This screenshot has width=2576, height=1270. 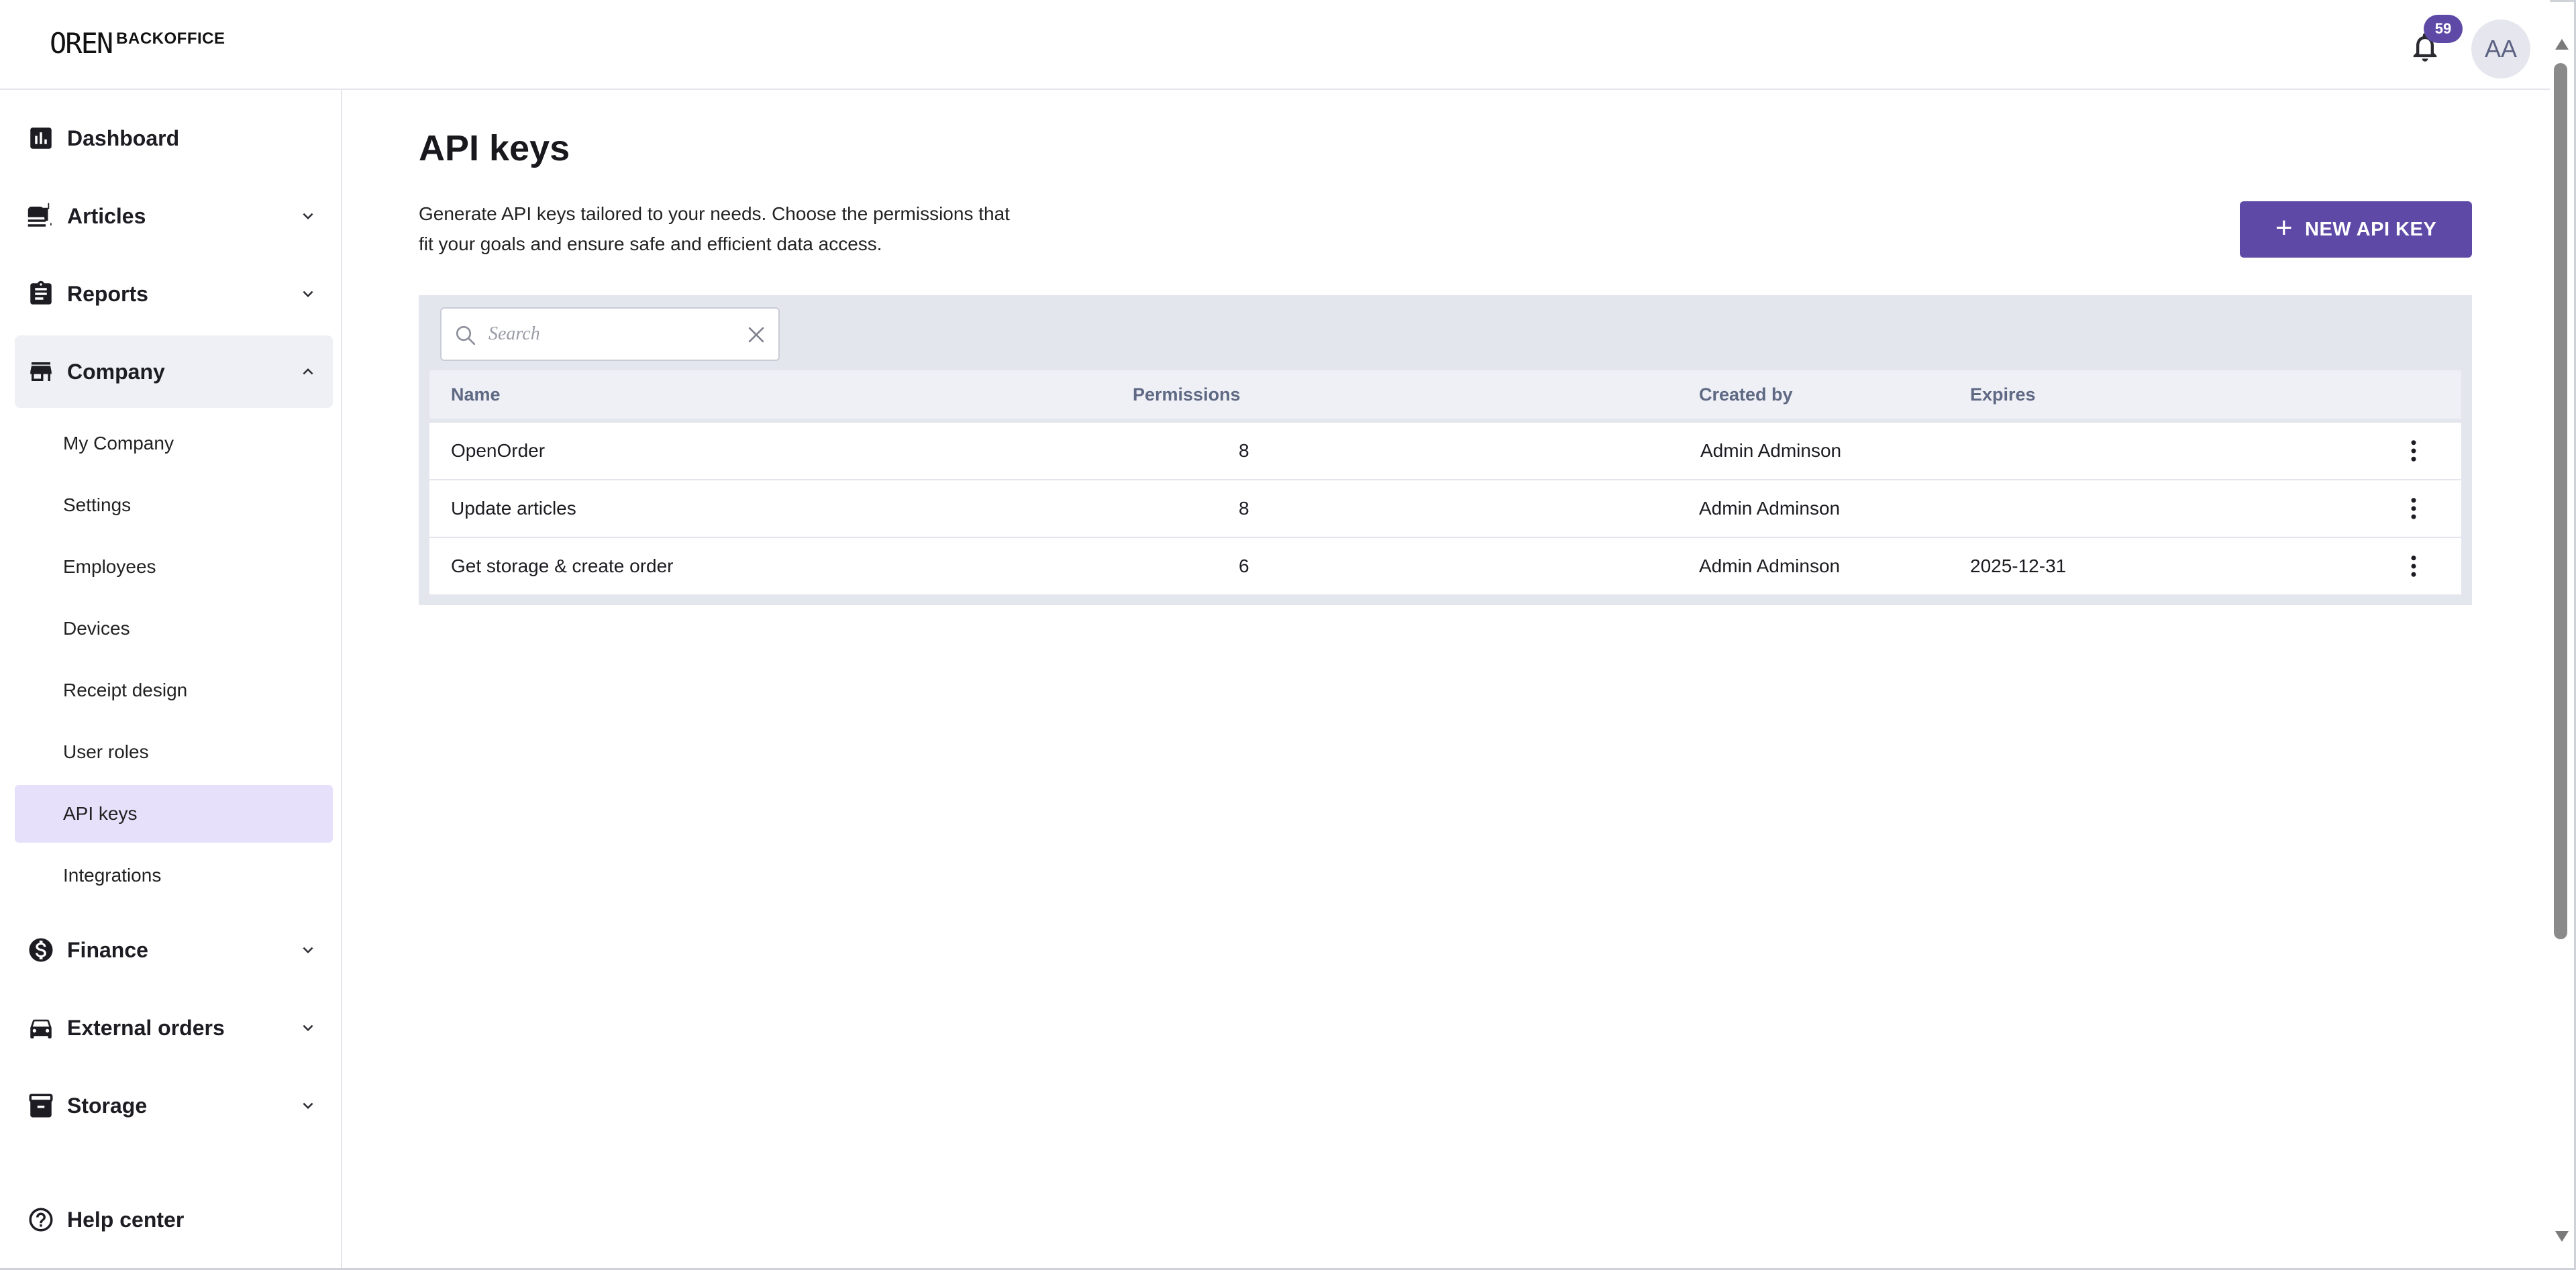 What do you see at coordinates (2500, 48) in the screenshot?
I see `avatar: AA` at bounding box center [2500, 48].